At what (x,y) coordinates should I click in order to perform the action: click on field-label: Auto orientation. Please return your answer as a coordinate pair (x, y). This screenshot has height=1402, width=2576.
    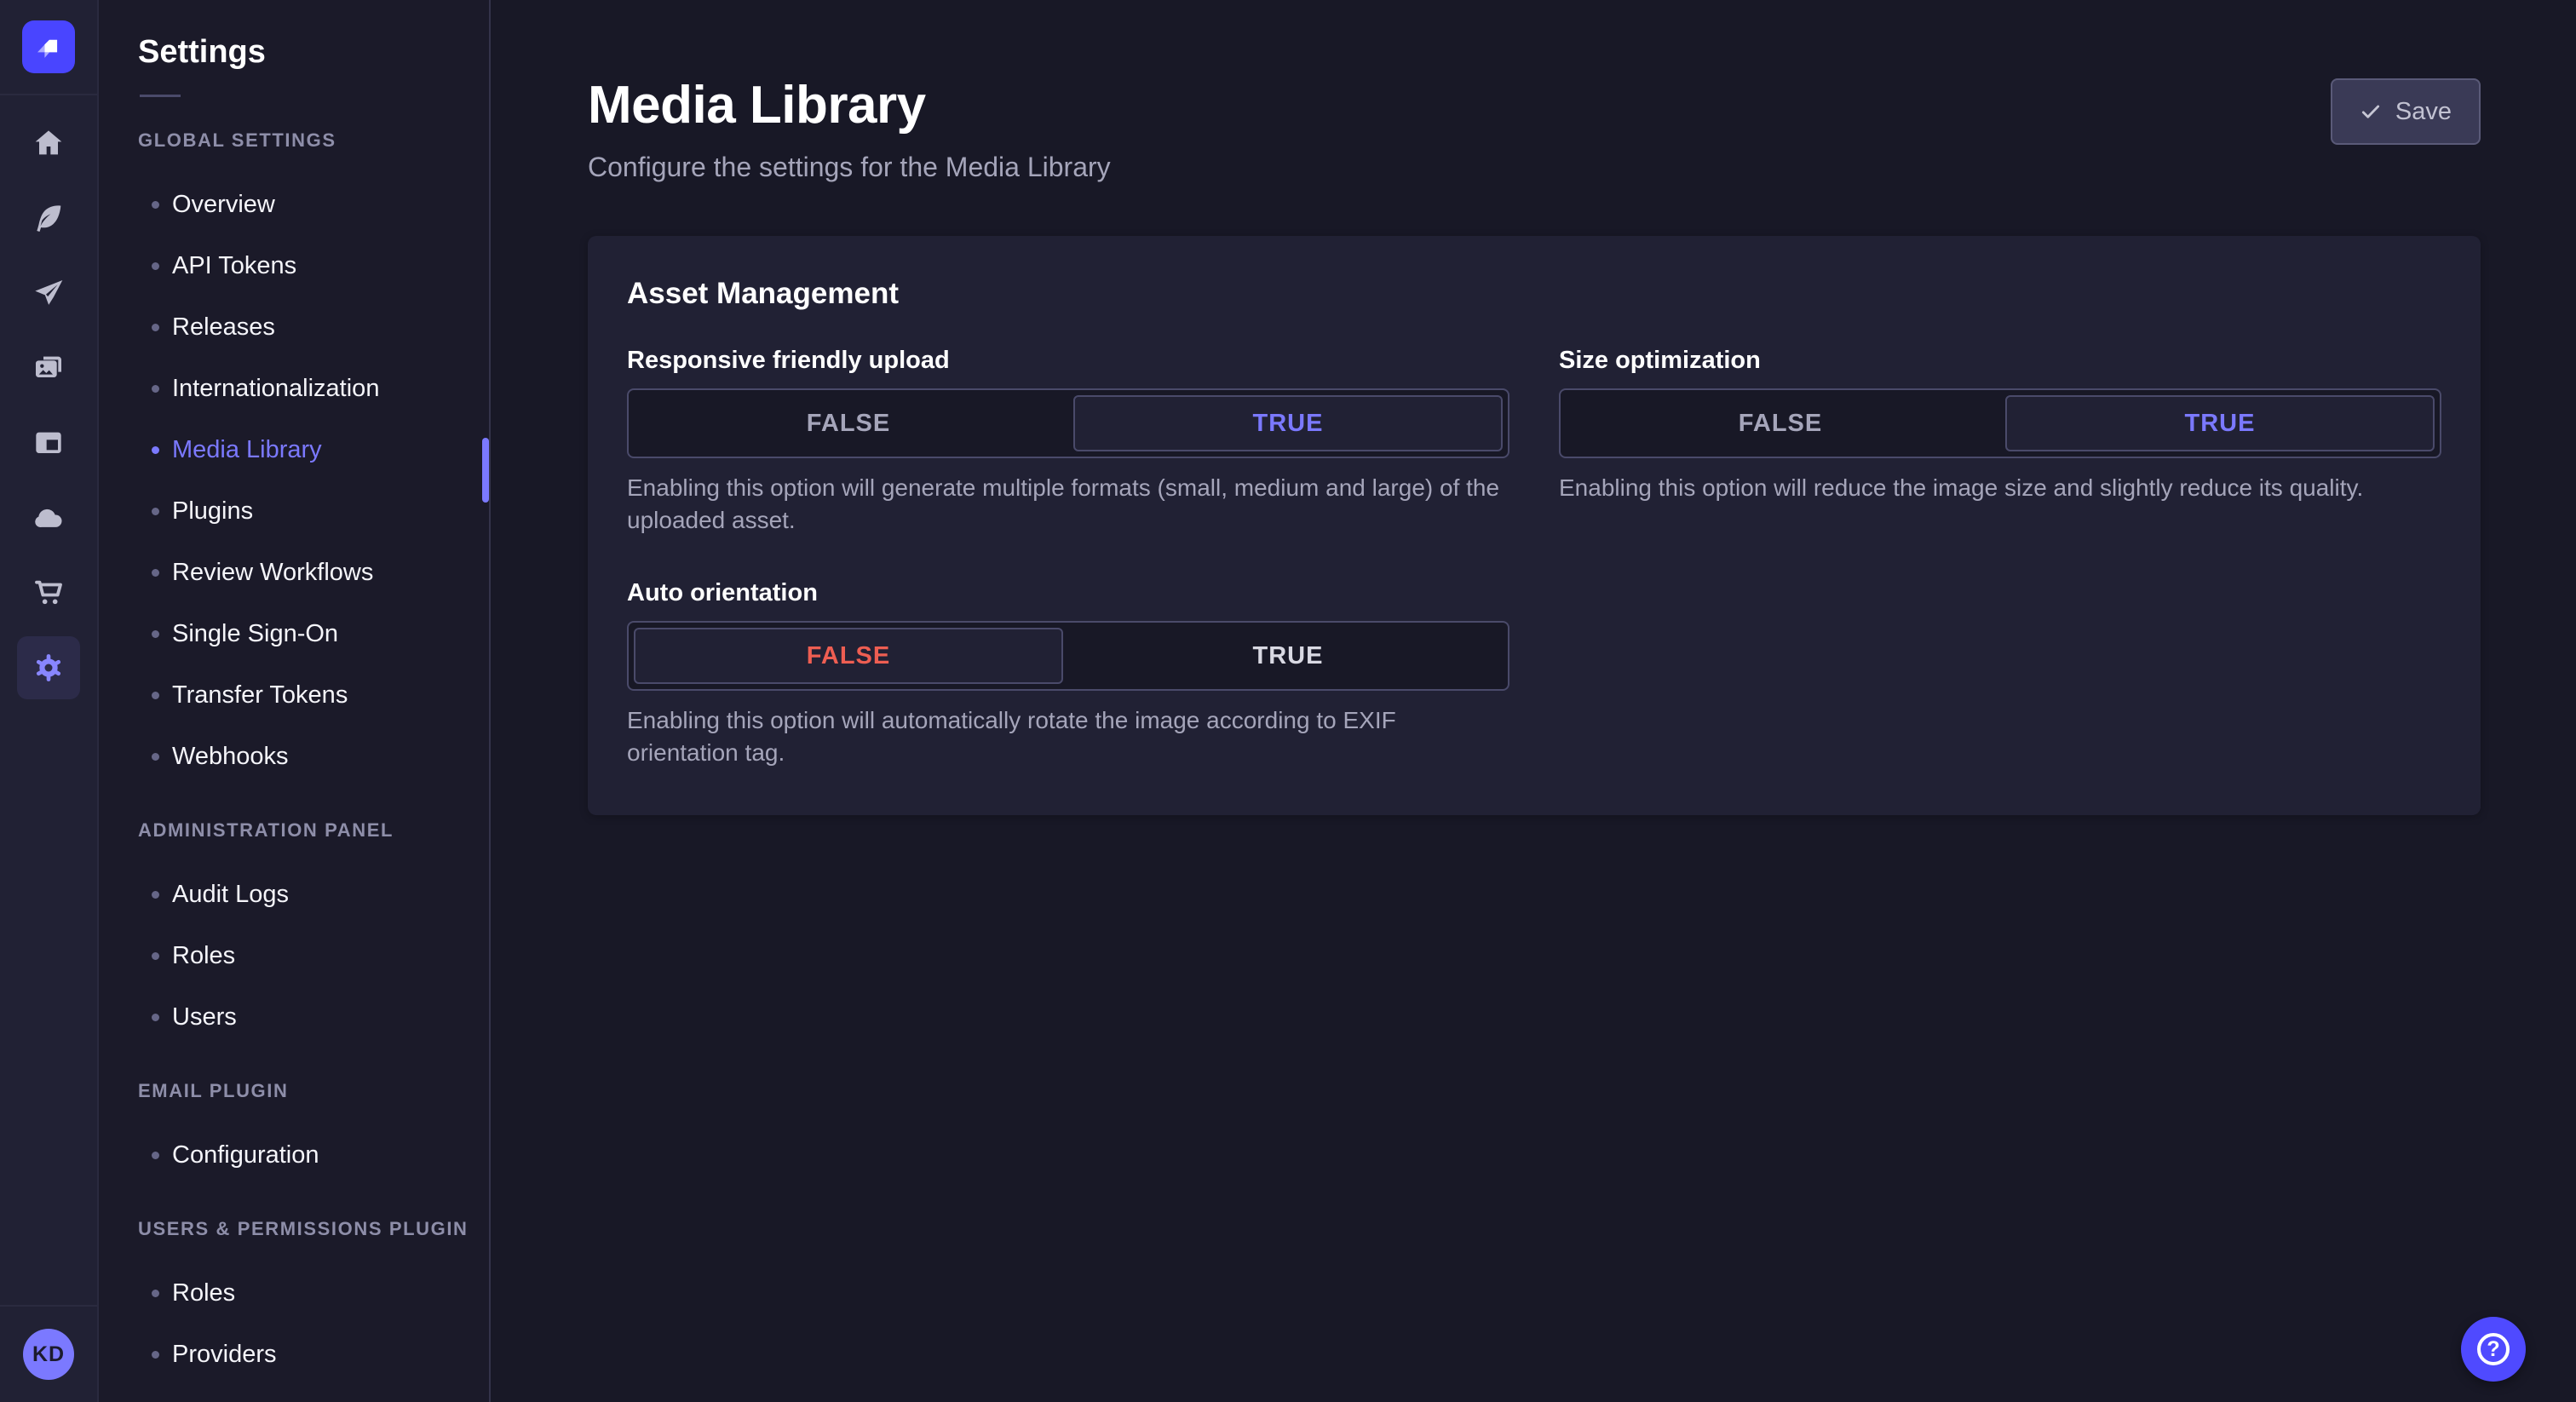
    Looking at the image, I should click on (723, 592).